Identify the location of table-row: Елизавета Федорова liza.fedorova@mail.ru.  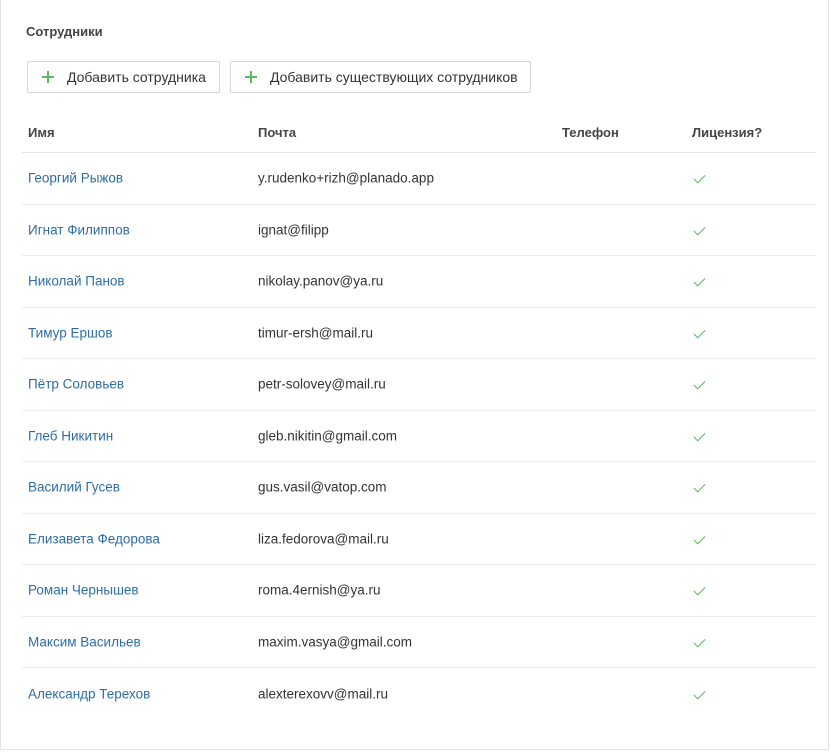
(419, 539).